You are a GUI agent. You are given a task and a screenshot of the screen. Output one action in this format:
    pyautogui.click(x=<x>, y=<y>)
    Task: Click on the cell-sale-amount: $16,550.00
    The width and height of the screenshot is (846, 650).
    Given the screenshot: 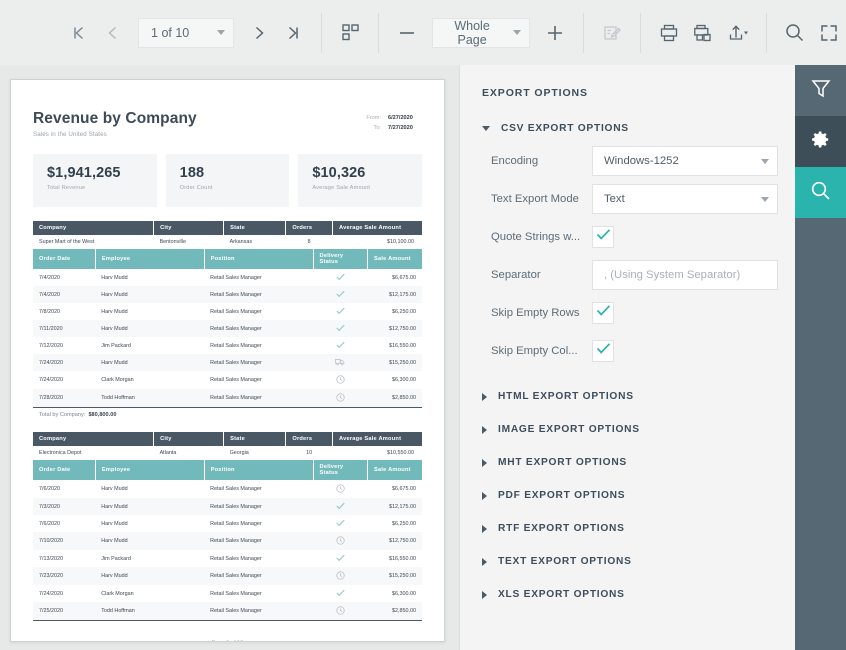 What is the action you would take?
    pyautogui.click(x=402, y=558)
    